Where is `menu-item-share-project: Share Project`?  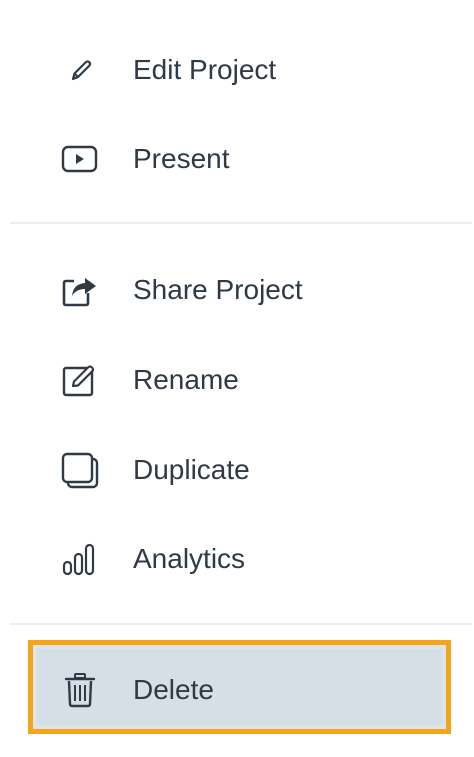
menu-item-share-project: Share Project is located at coordinates (237, 290).